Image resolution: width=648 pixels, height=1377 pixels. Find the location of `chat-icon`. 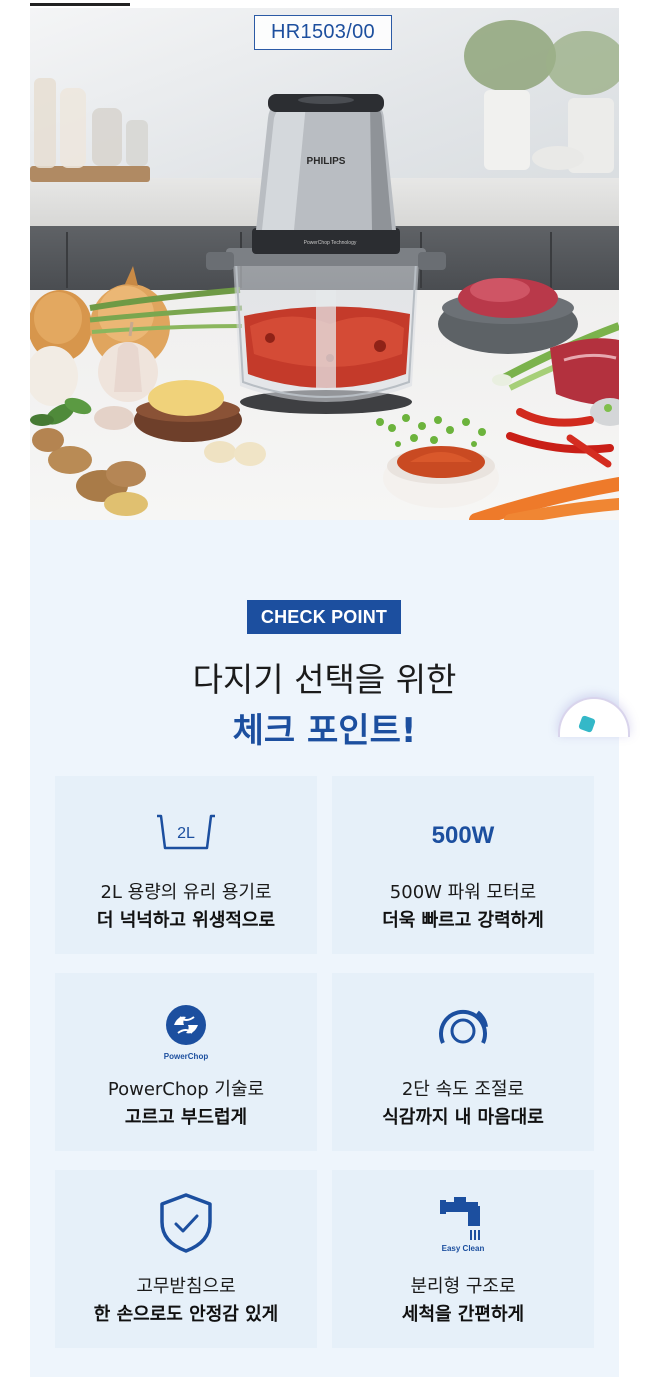

chat-icon is located at coordinates (587, 724).